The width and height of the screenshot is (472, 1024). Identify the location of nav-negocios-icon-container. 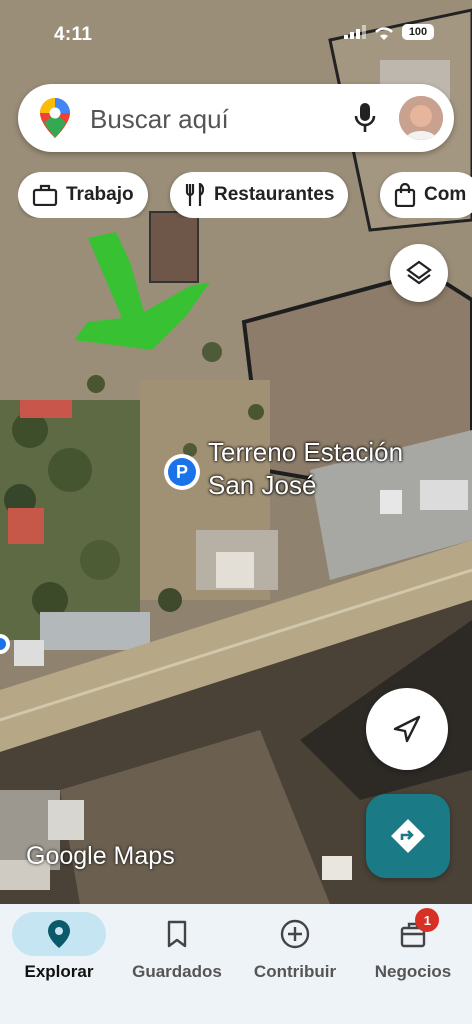
(413, 934).